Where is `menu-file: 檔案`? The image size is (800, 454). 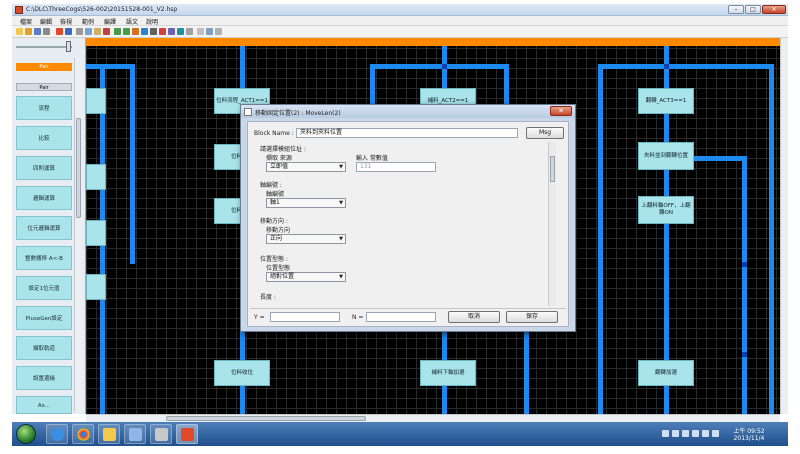
menu-file: 檔案 is located at coordinates (26, 21).